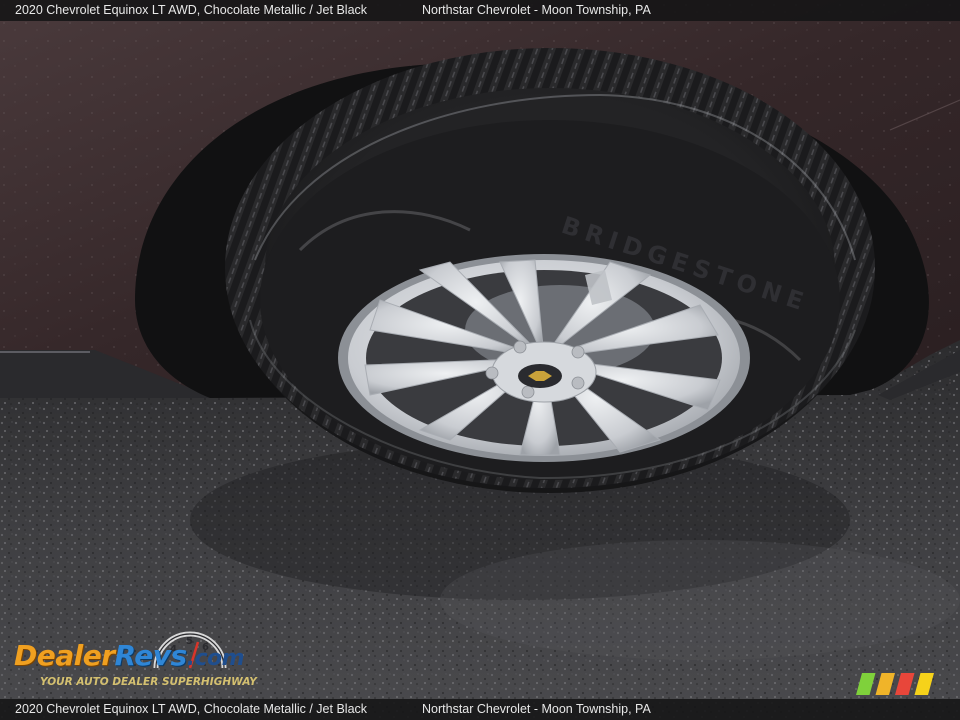  Describe the element at coordinates (215, 658) in the screenshot. I see `logo-part-com: .com` at that location.